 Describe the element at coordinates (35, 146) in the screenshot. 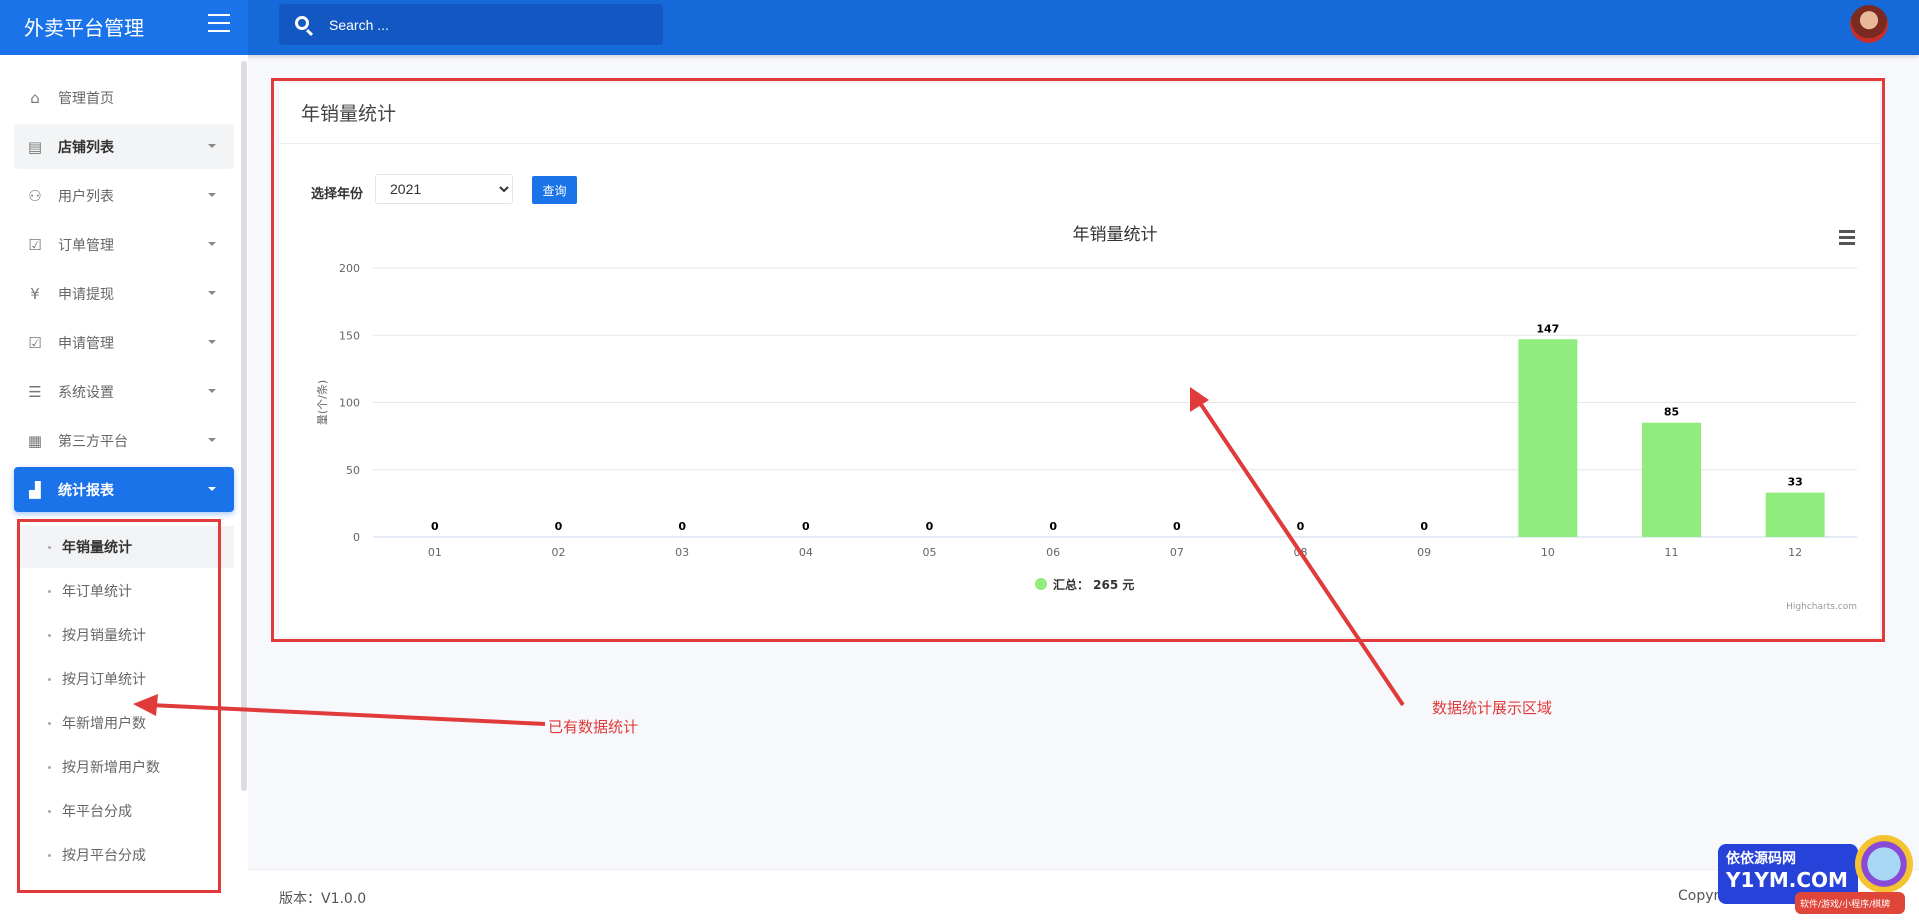

I see `store-icon: ▤` at that location.